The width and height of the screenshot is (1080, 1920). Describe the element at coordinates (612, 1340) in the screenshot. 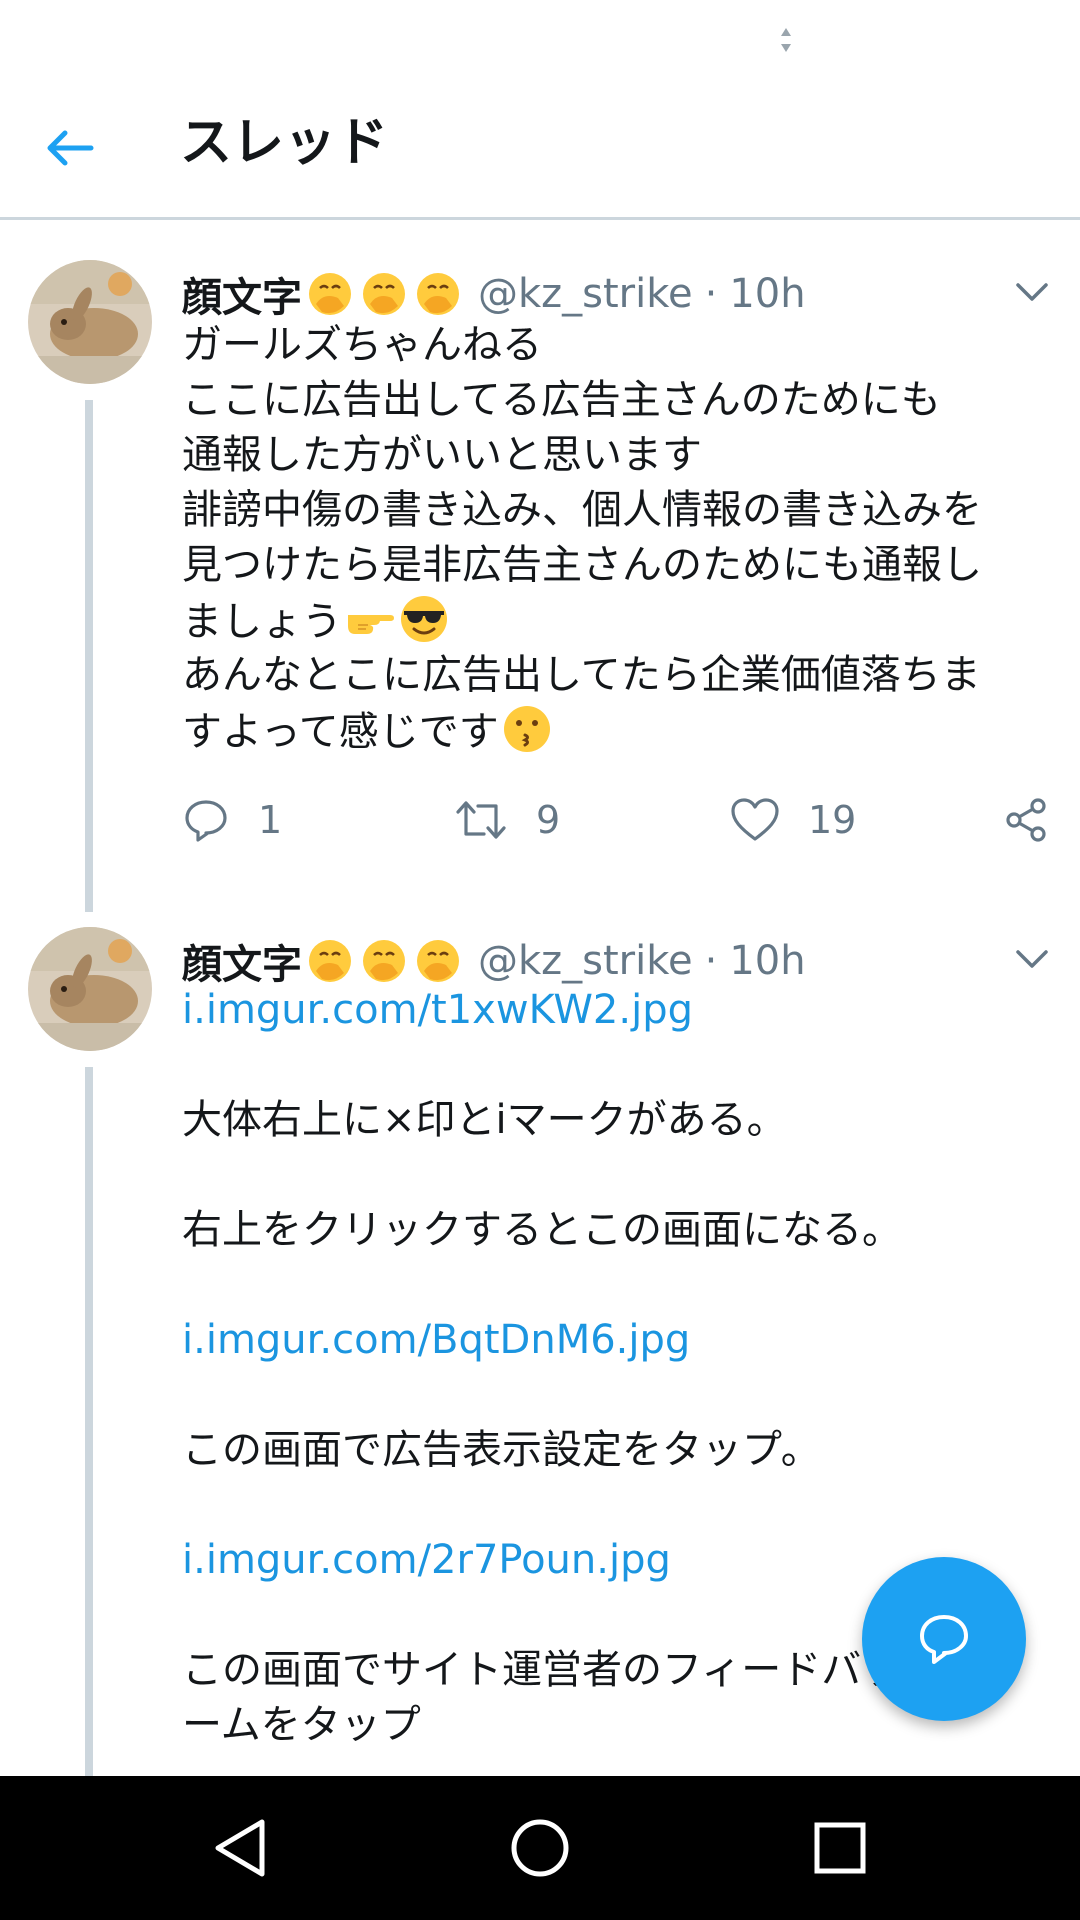

I see `image-link: i.imgur.com/BqtDnM6.jpg` at that location.